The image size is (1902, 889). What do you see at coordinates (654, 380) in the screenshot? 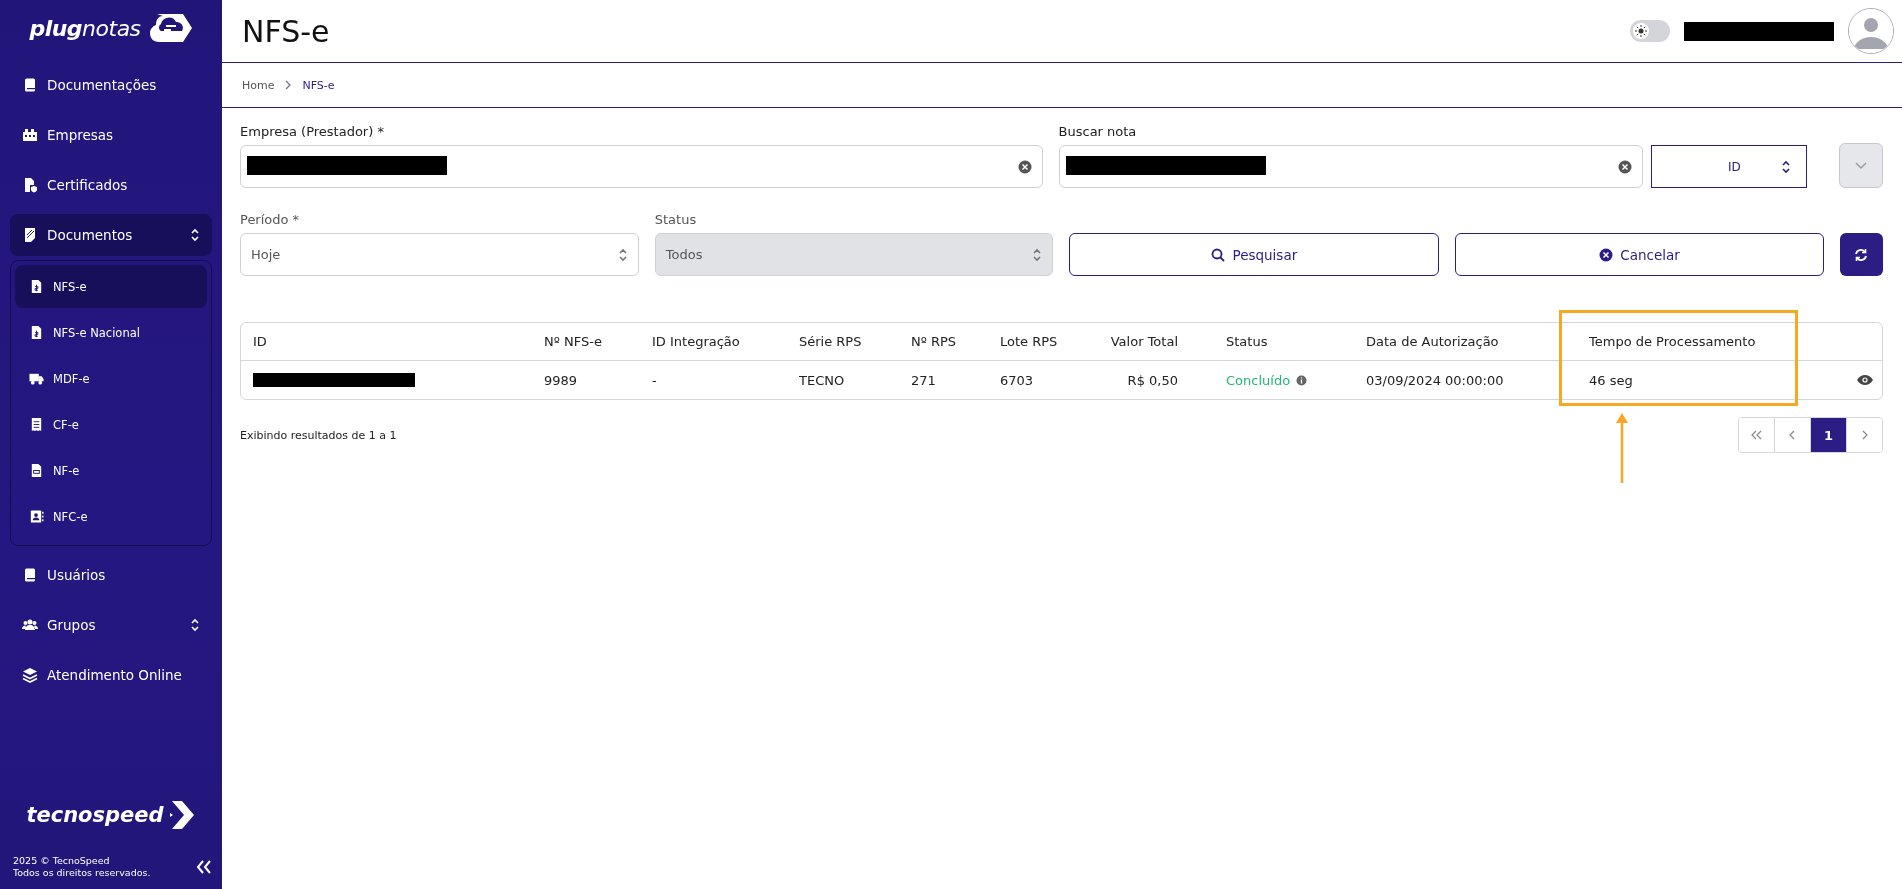
I see `table-cell-text: -` at bounding box center [654, 380].